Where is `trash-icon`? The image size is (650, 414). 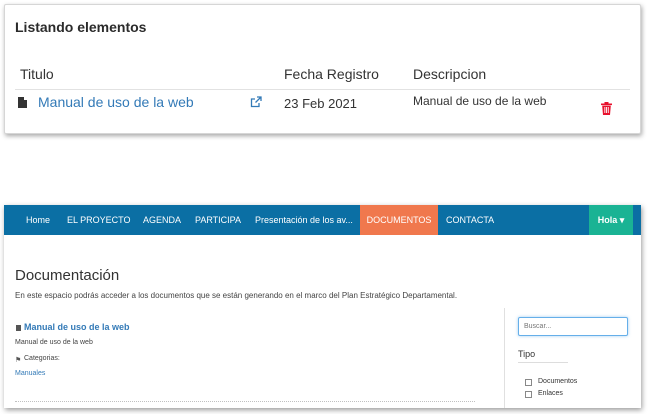
trash-icon is located at coordinates (606, 108).